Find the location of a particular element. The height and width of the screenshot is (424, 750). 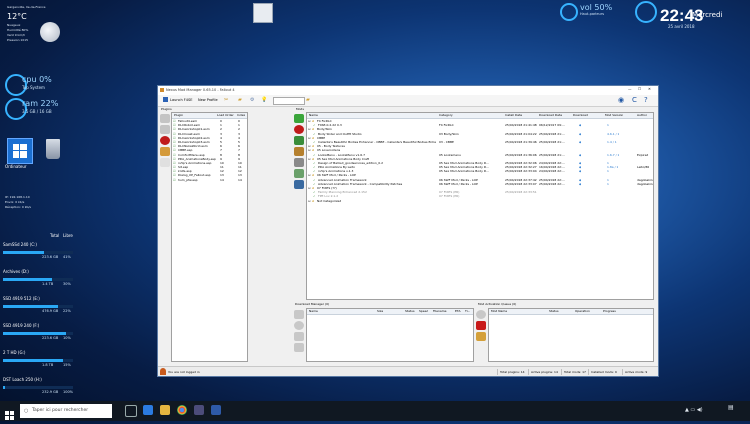

col-download: Download is located at coordinates (580, 115).